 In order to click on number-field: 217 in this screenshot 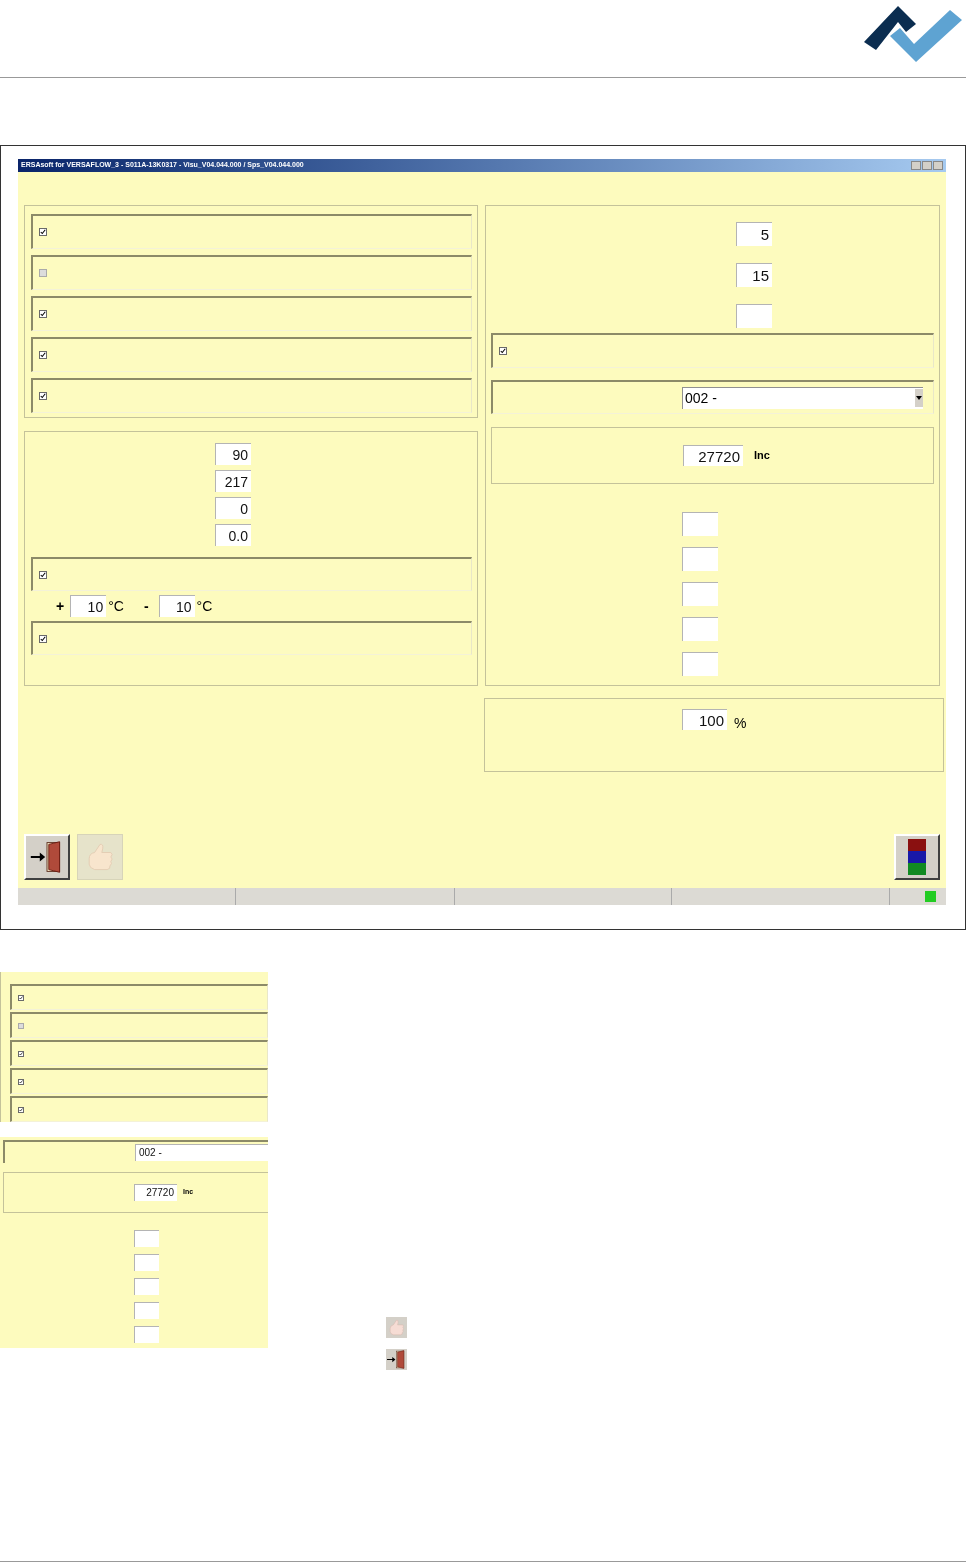, I will do `click(233, 481)`.